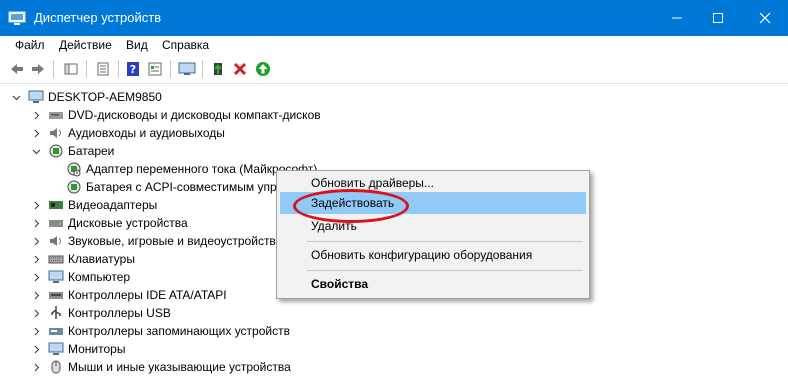 The image size is (788, 379). I want to click on tree-item-label: Компьютер, so click(99, 277).